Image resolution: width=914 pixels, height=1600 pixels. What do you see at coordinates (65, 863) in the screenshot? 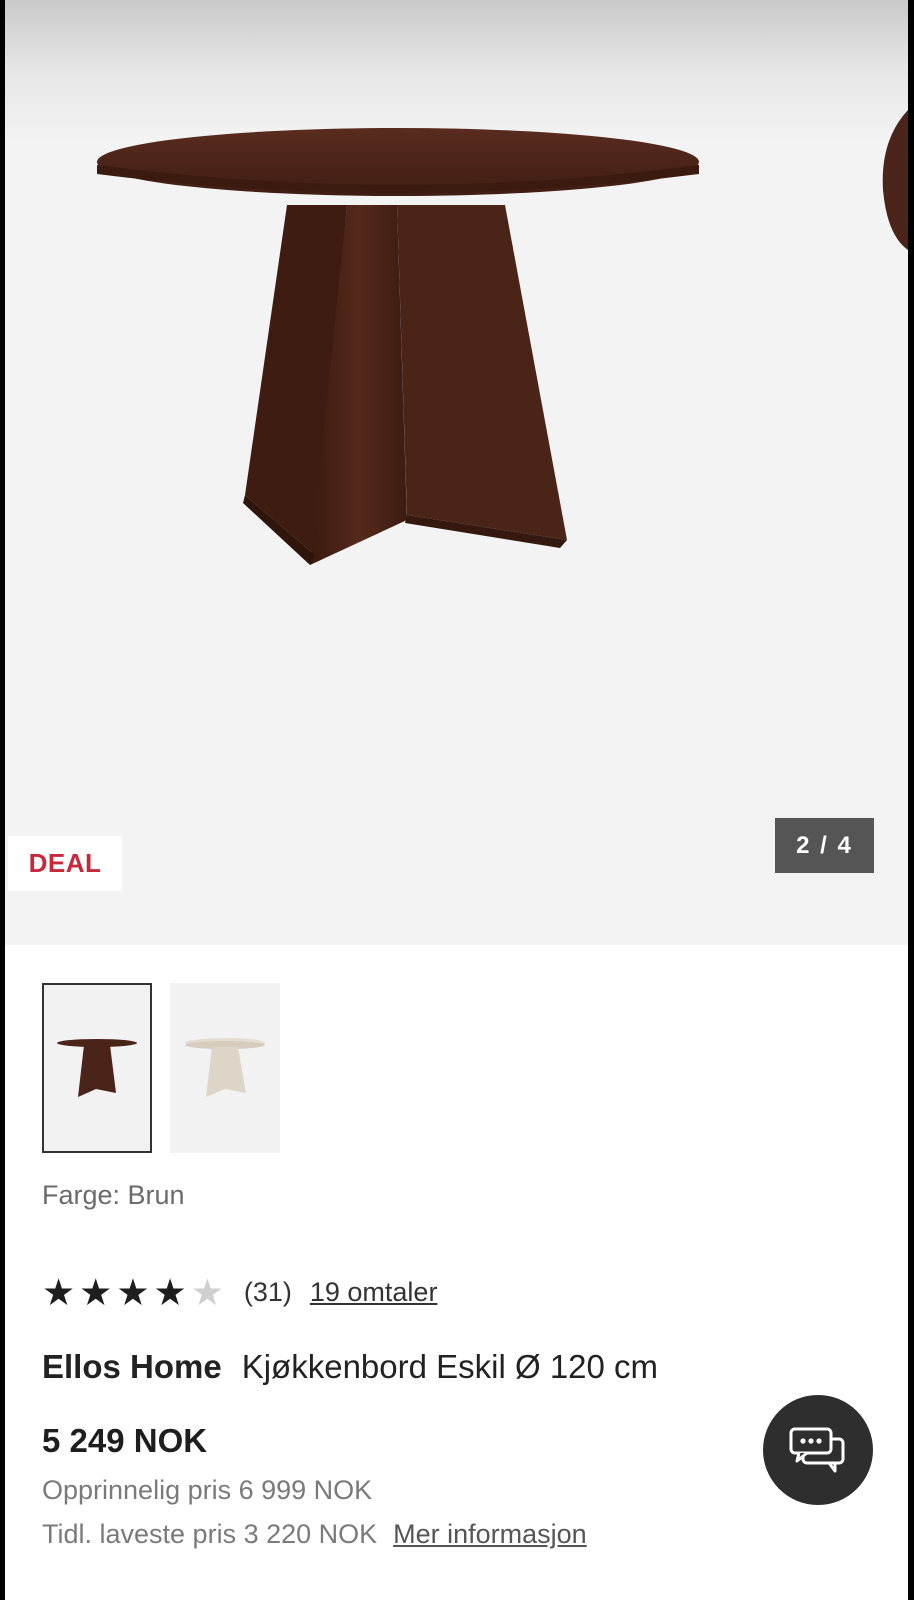
I see `deal-badge: DEAL` at bounding box center [65, 863].